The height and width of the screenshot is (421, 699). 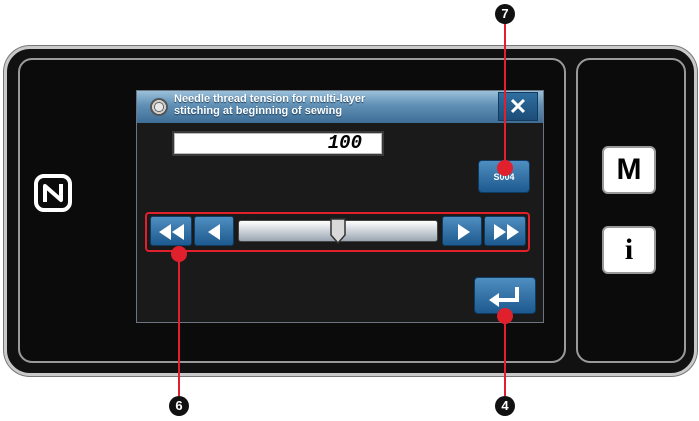 I want to click on fast-forward-icon, so click(x=506, y=232).